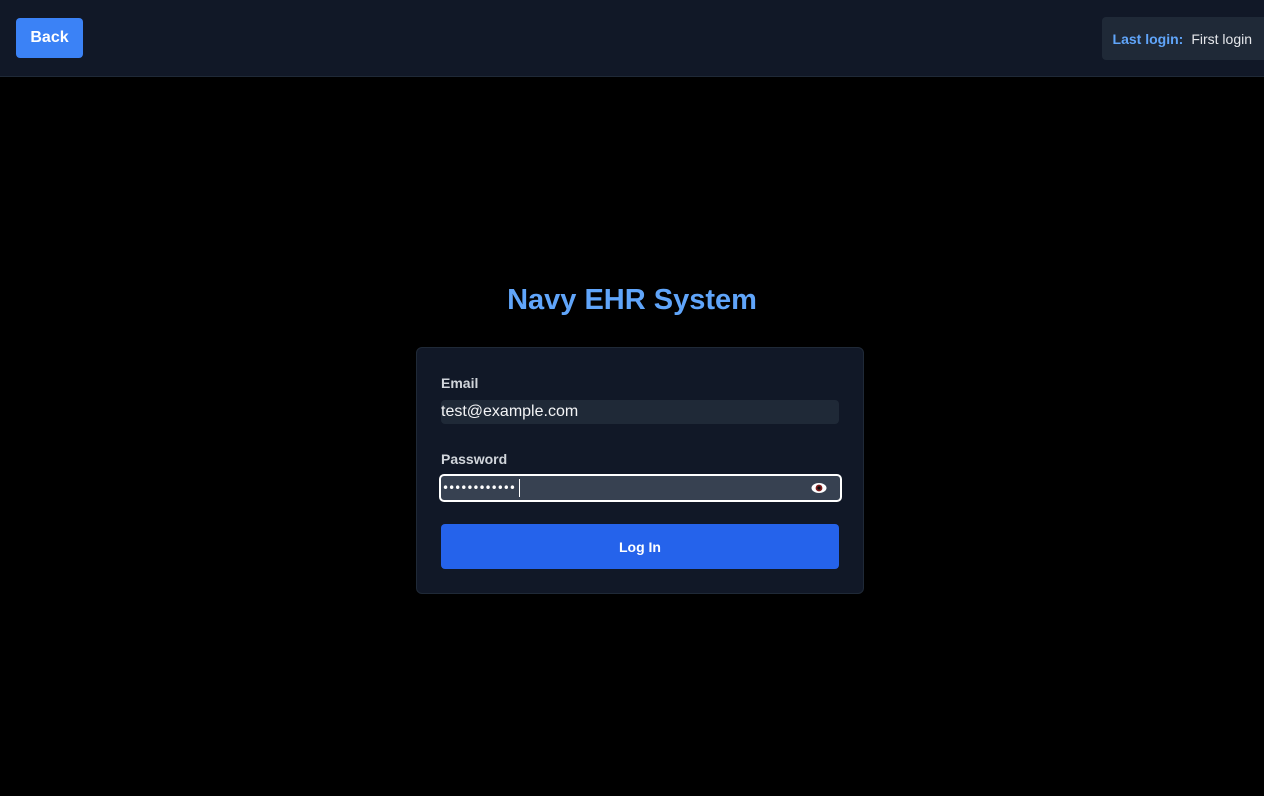  I want to click on page-title: Navy EHR System, so click(632, 300).